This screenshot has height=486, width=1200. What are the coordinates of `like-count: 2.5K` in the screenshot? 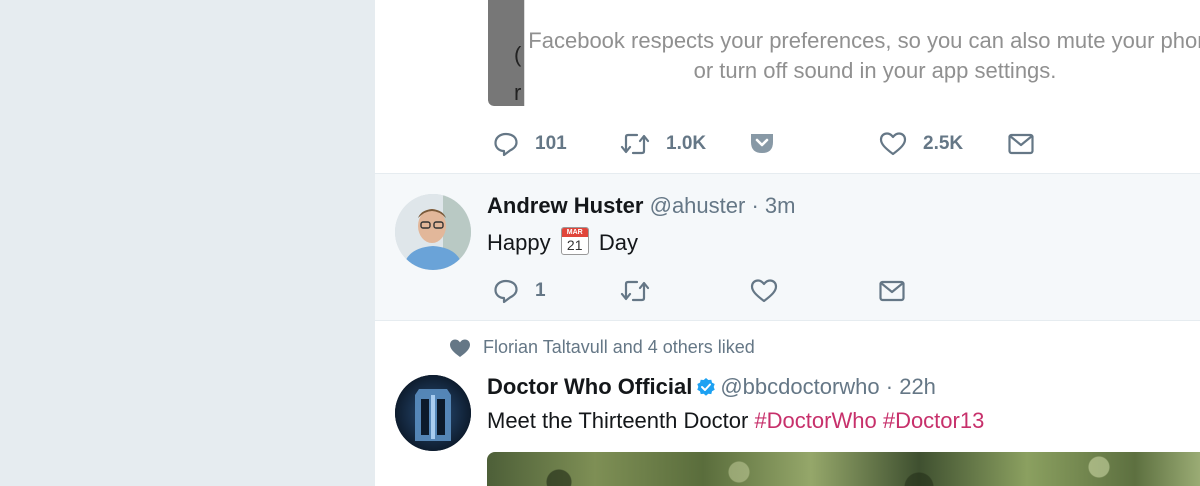 It's located at (943, 143).